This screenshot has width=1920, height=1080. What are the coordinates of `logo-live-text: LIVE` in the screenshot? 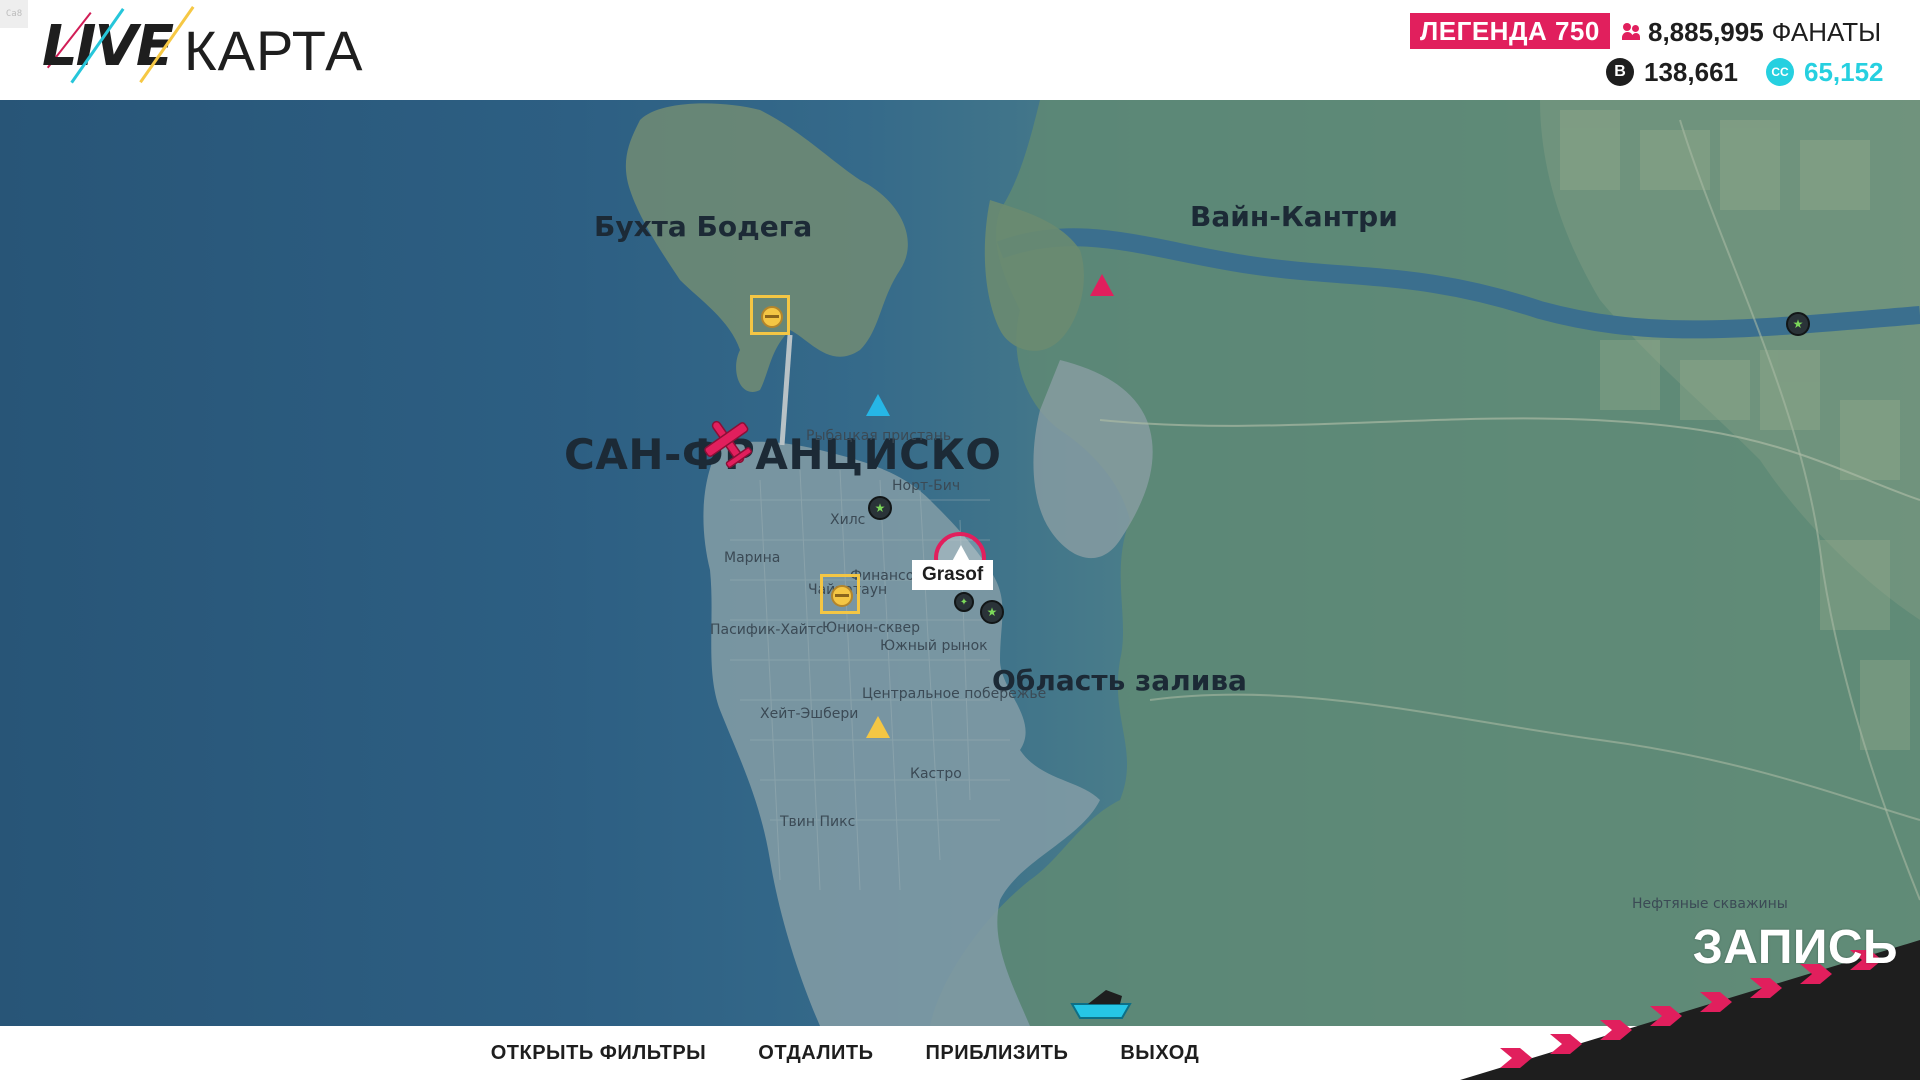 It's located at (108, 46).